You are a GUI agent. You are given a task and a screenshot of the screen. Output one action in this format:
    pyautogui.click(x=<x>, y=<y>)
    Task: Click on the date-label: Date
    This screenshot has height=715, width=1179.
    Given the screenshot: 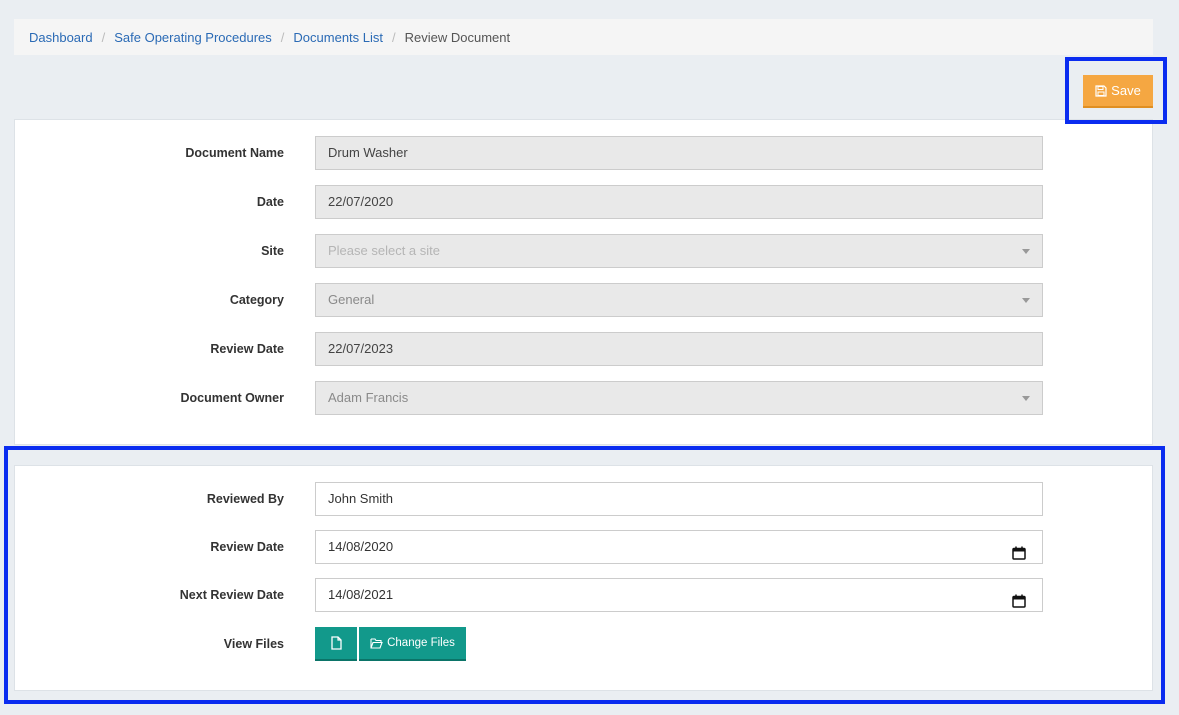 What is the action you would take?
    pyautogui.click(x=270, y=202)
    